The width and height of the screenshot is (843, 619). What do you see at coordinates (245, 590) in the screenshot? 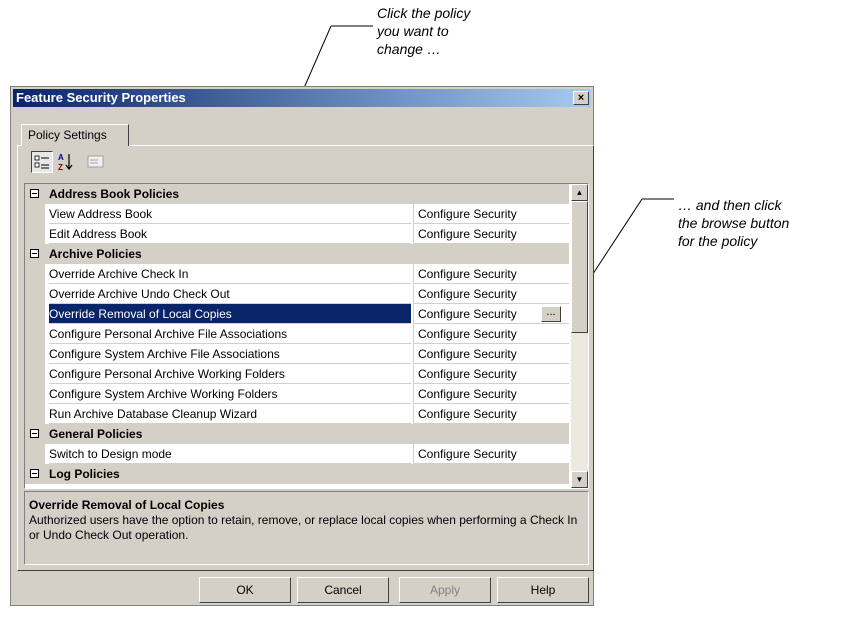
I see `ok-button: OK` at bounding box center [245, 590].